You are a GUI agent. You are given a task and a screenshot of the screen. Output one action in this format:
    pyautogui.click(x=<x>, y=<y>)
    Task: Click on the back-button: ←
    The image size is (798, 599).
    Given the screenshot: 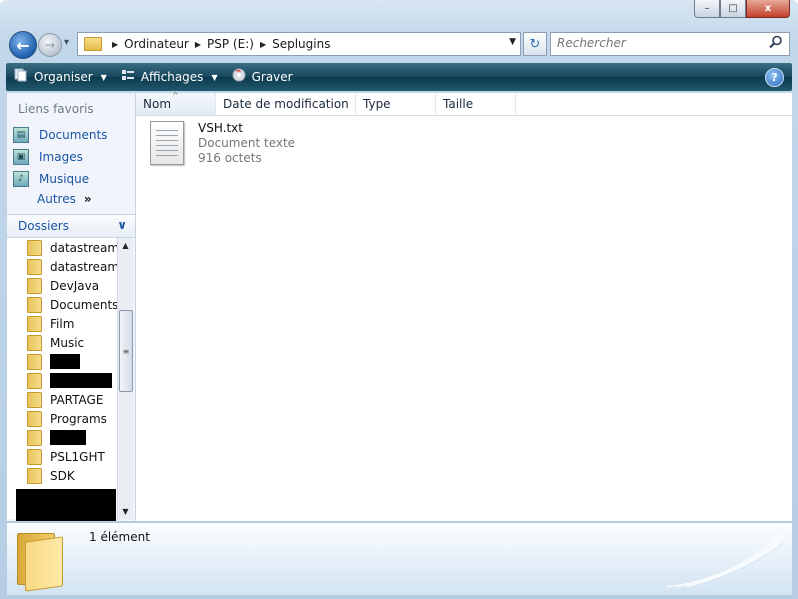 What is the action you would take?
    pyautogui.click(x=23, y=45)
    